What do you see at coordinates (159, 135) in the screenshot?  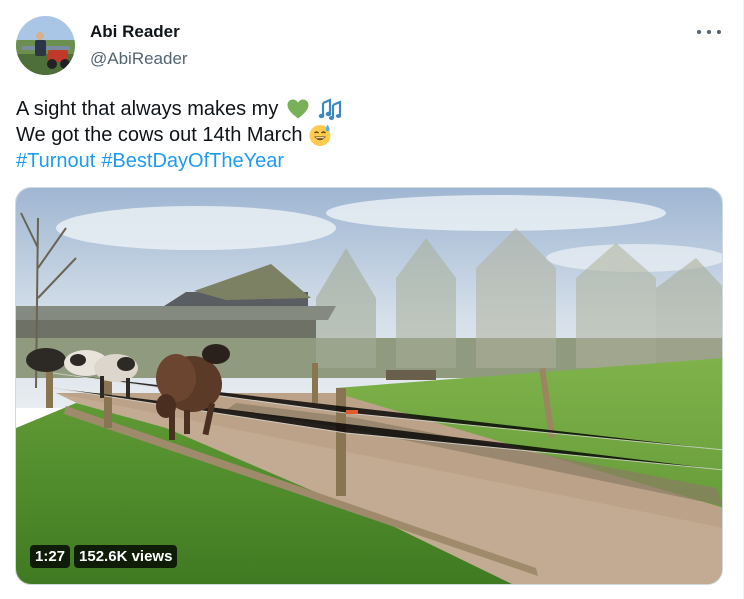 I see `tweet-line-2-text: We got the cows out 14th March` at bounding box center [159, 135].